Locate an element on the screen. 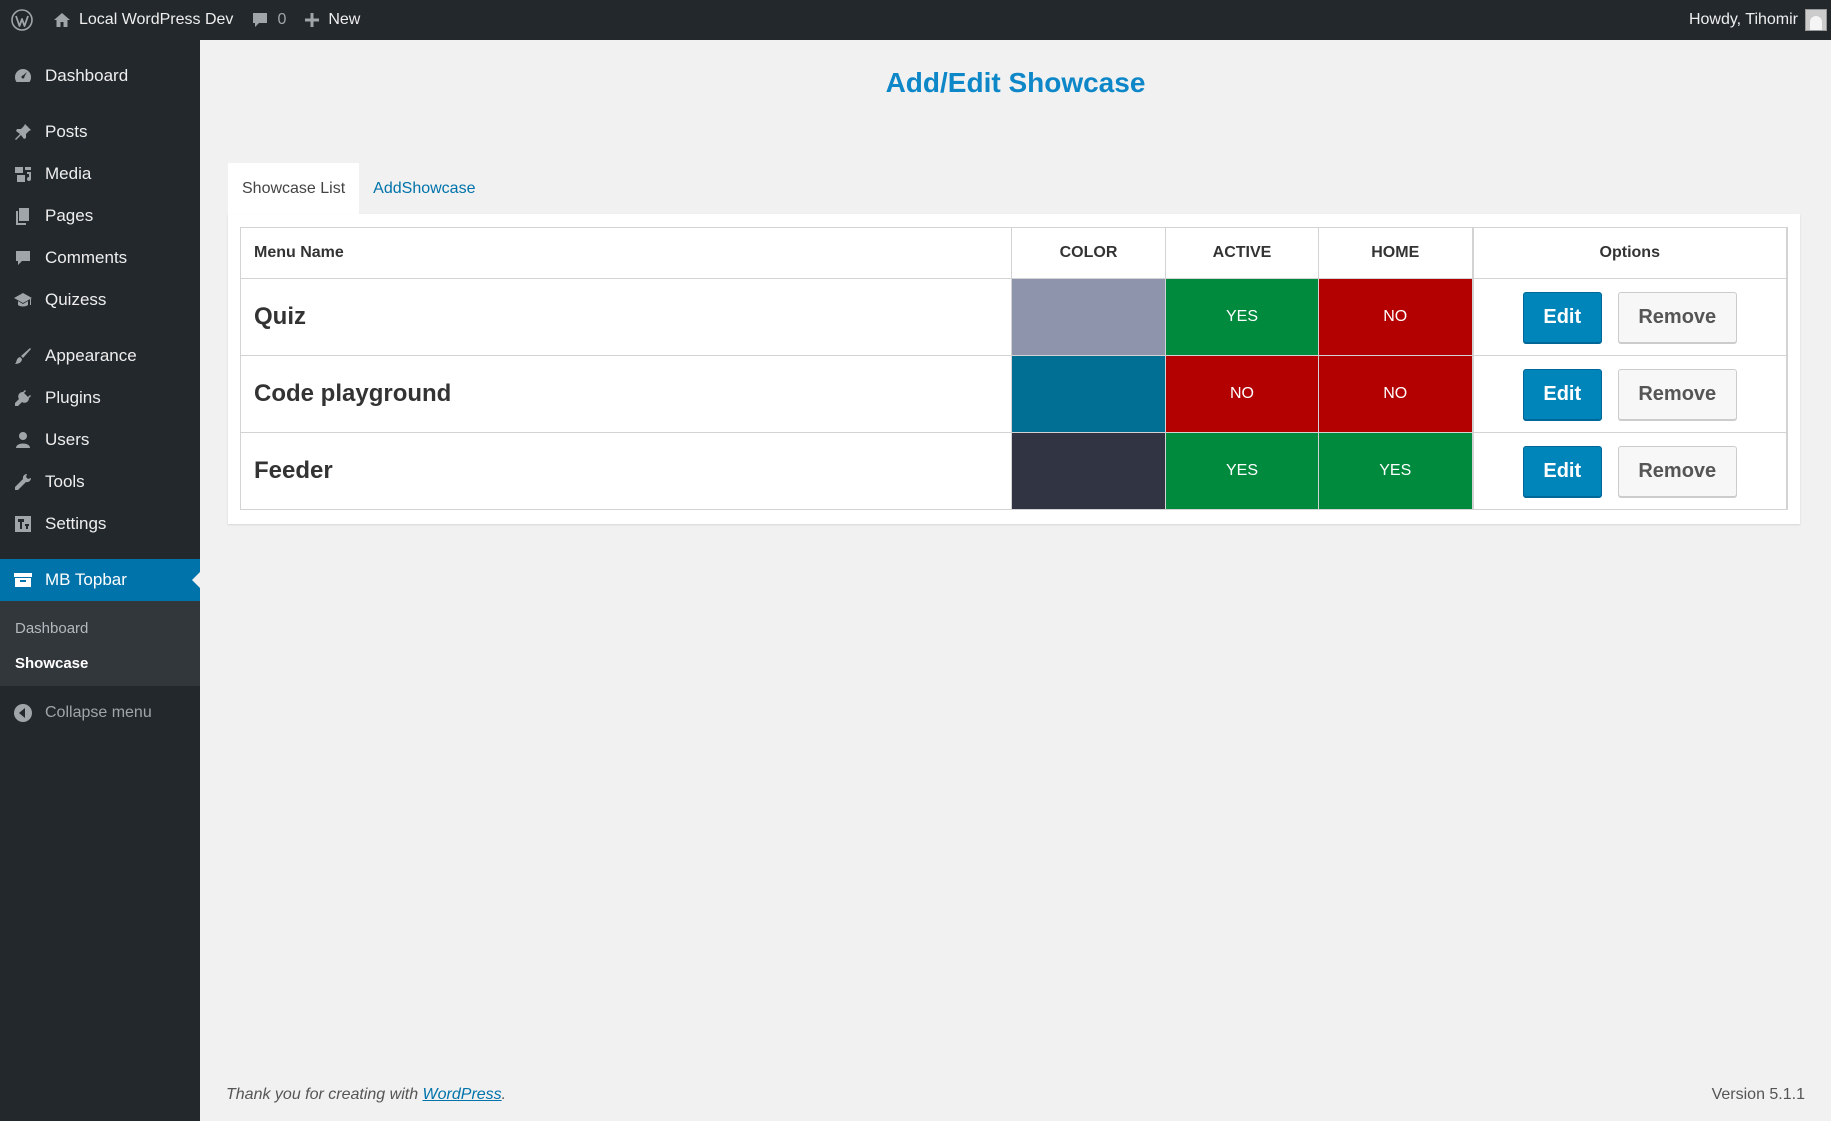 The width and height of the screenshot is (1831, 1121). sidebar-item-label: Quizess is located at coordinates (76, 299).